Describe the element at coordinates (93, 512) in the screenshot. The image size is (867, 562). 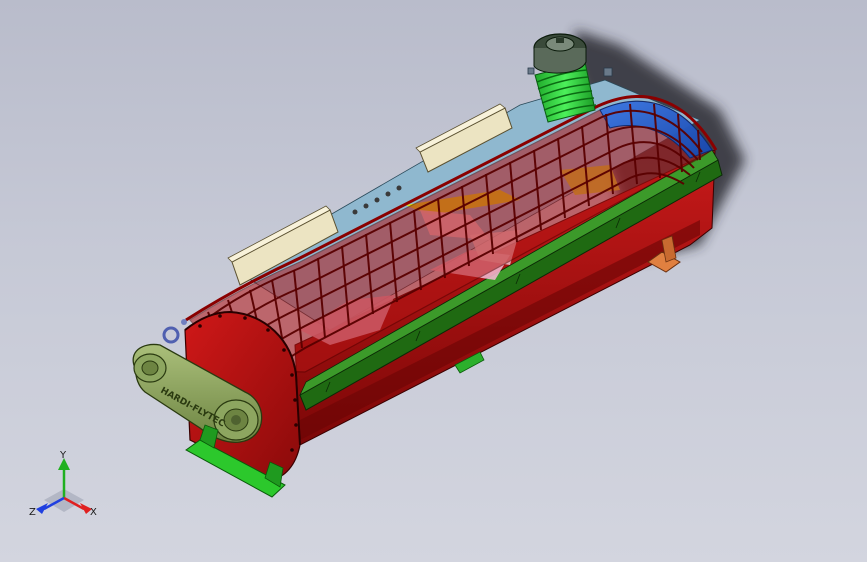
I see `x-axis-label: X` at that location.